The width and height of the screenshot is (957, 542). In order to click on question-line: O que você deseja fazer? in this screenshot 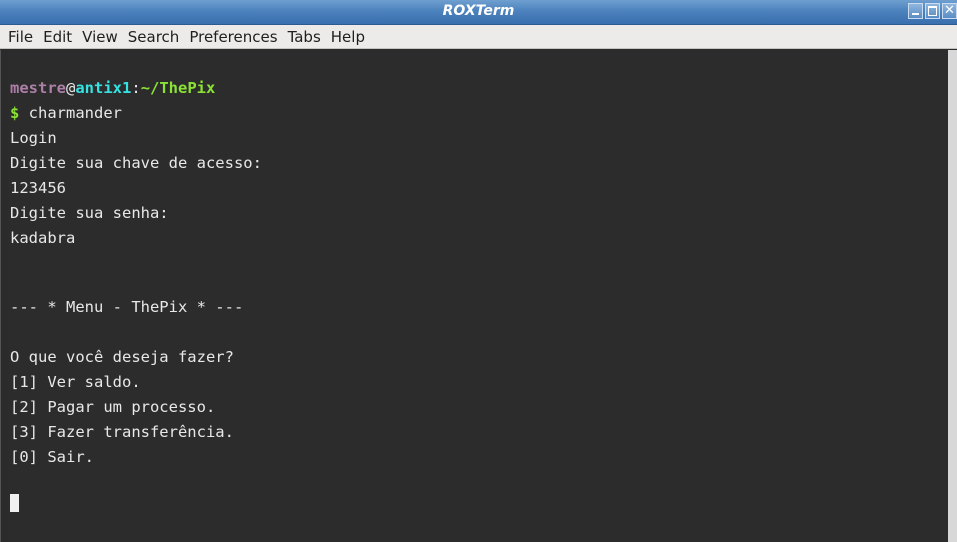, I will do `click(122, 357)`.